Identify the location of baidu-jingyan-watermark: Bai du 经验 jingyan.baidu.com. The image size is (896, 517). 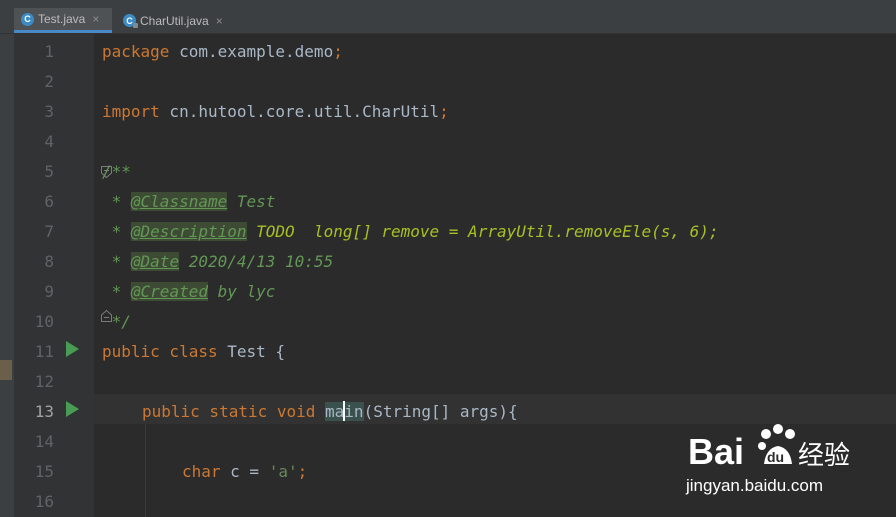
(776, 460).